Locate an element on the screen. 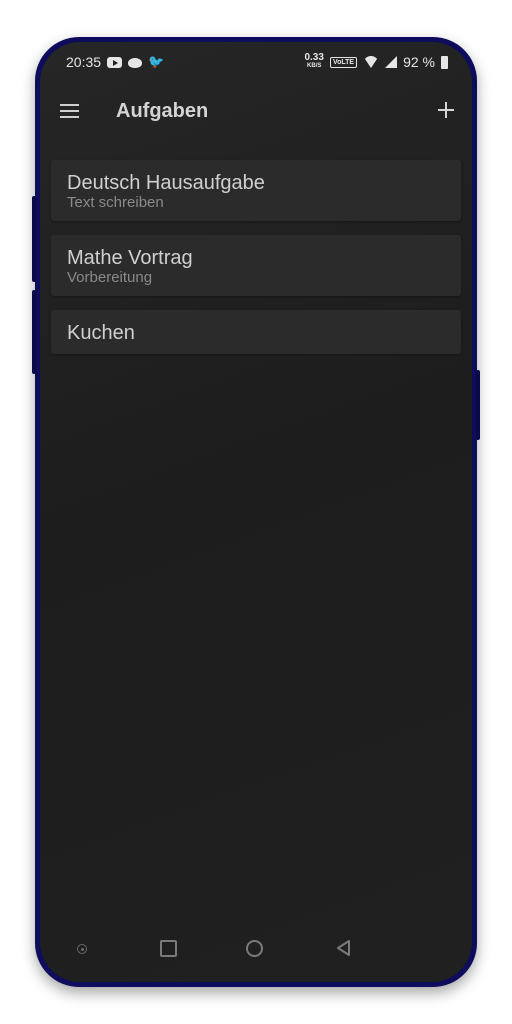 The height and width of the screenshot is (1024, 512). twitter-icon: 🐦 is located at coordinates (156, 61).